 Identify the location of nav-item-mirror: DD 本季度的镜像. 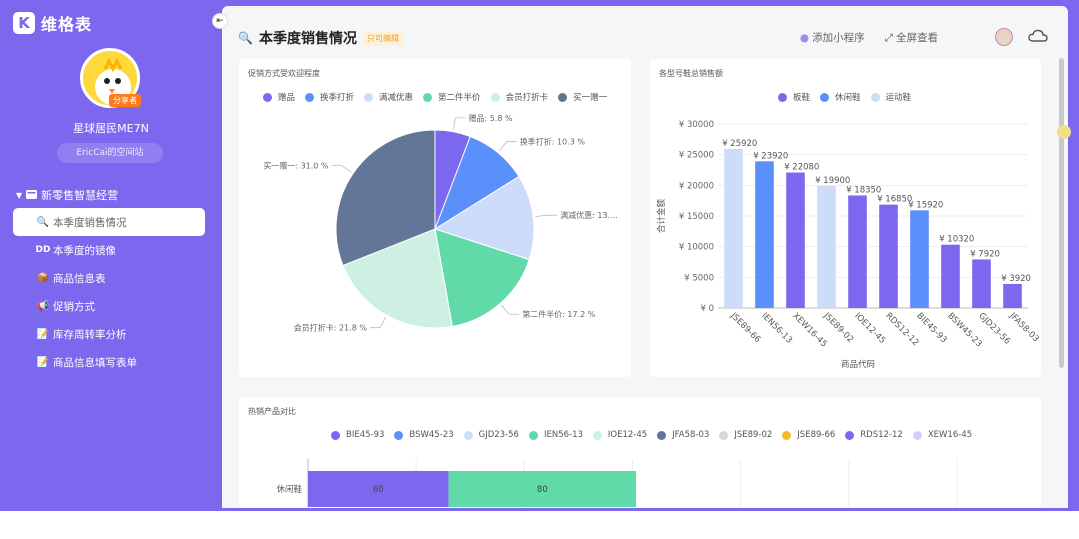
(109, 250).